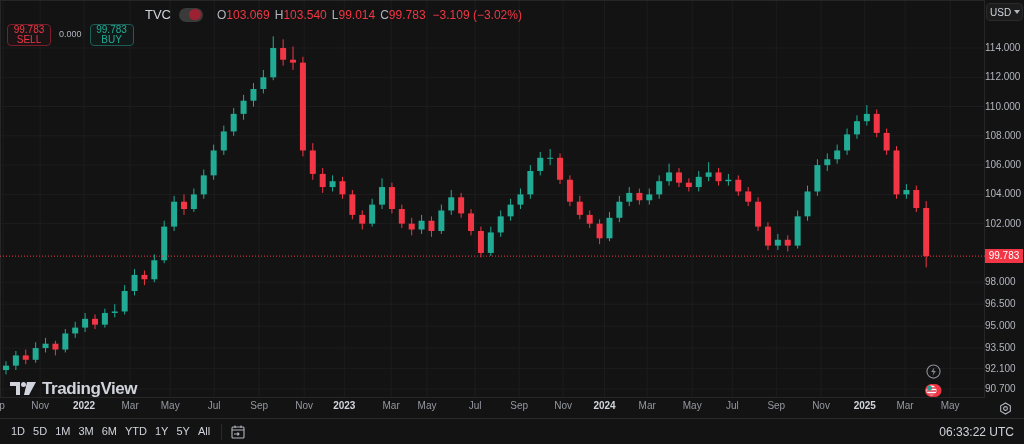  What do you see at coordinates (204, 431) in the screenshot?
I see `range-button: All` at bounding box center [204, 431].